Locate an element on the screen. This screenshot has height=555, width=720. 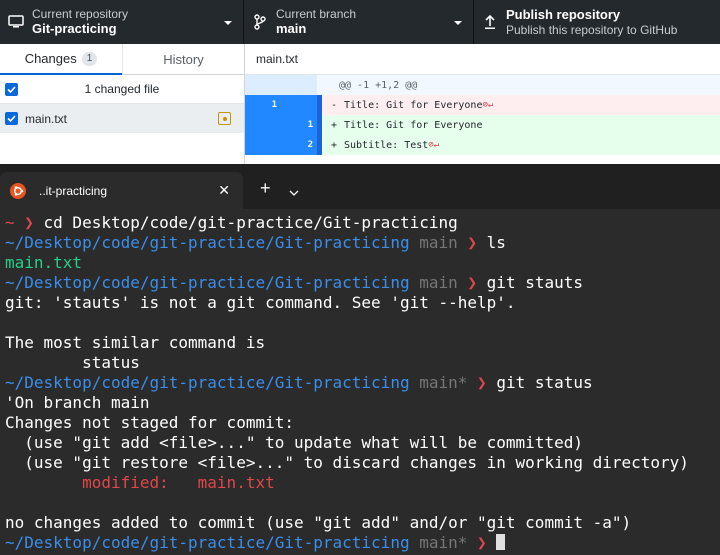
publish-sub-label: Publish this repository to GitHub is located at coordinates (592, 30).